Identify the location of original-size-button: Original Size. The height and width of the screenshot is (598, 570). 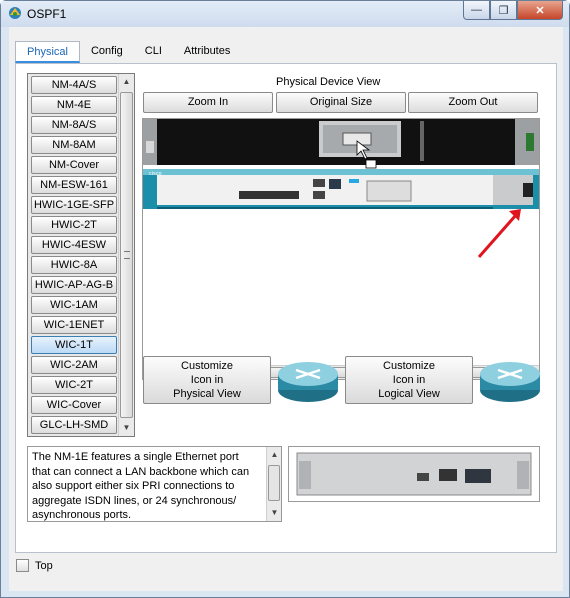
(341, 102).